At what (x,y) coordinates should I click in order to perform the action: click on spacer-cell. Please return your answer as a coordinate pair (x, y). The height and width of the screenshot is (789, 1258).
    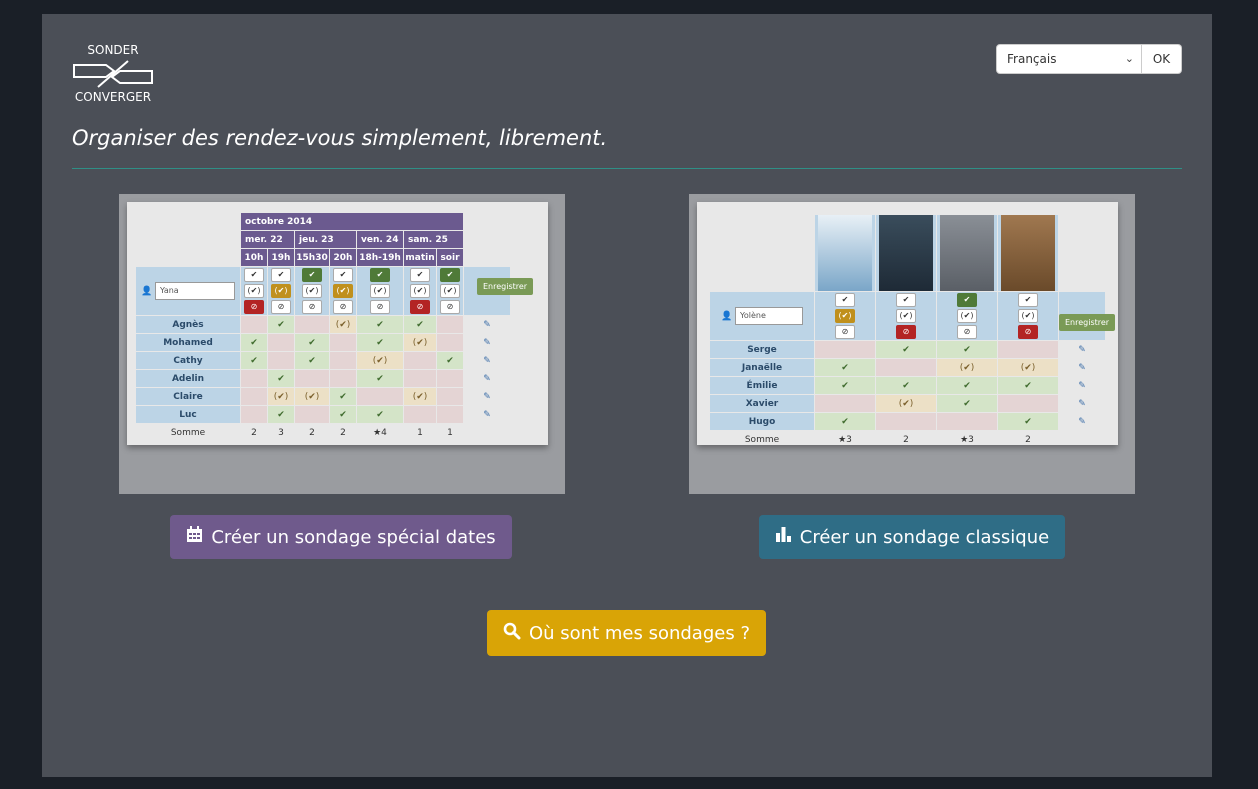
    Looking at the image, I should click on (1082, 253).